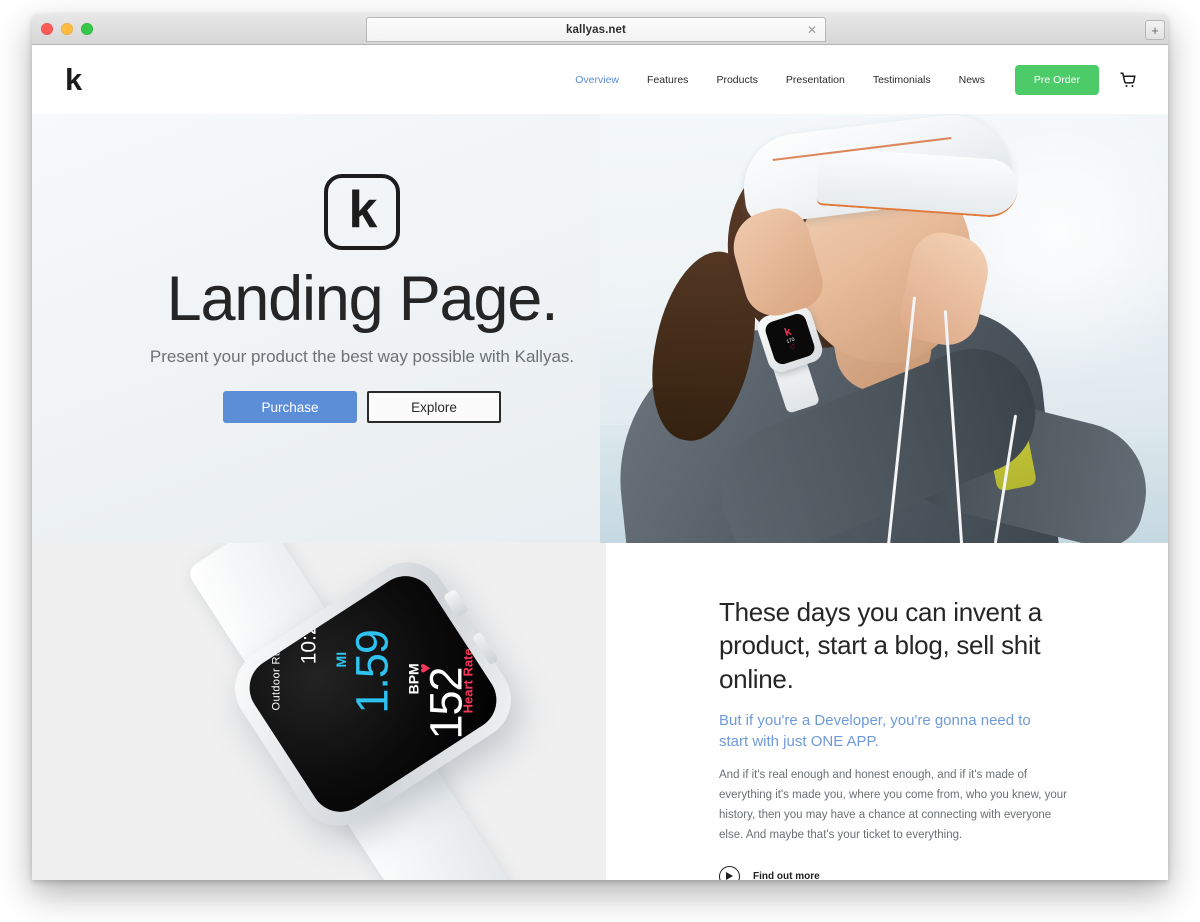 This screenshot has height=922, width=1200. Describe the element at coordinates (290, 407) in the screenshot. I see `purchase-button: Purchase` at that location.